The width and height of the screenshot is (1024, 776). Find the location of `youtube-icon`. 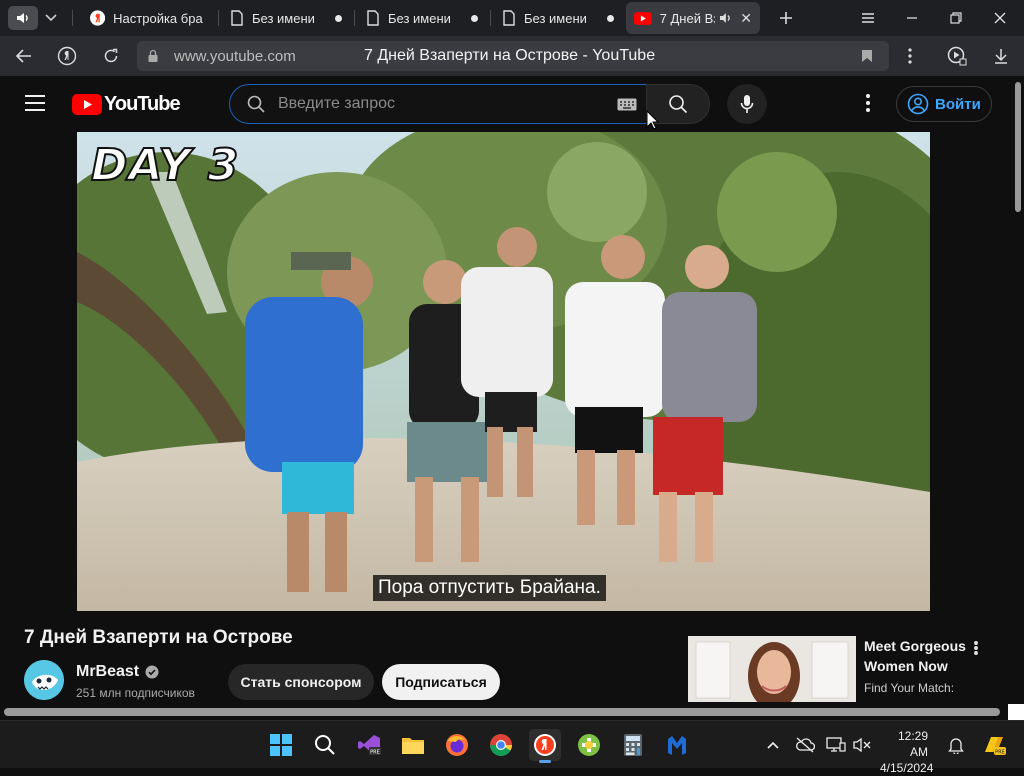

youtube-icon is located at coordinates (643, 18).